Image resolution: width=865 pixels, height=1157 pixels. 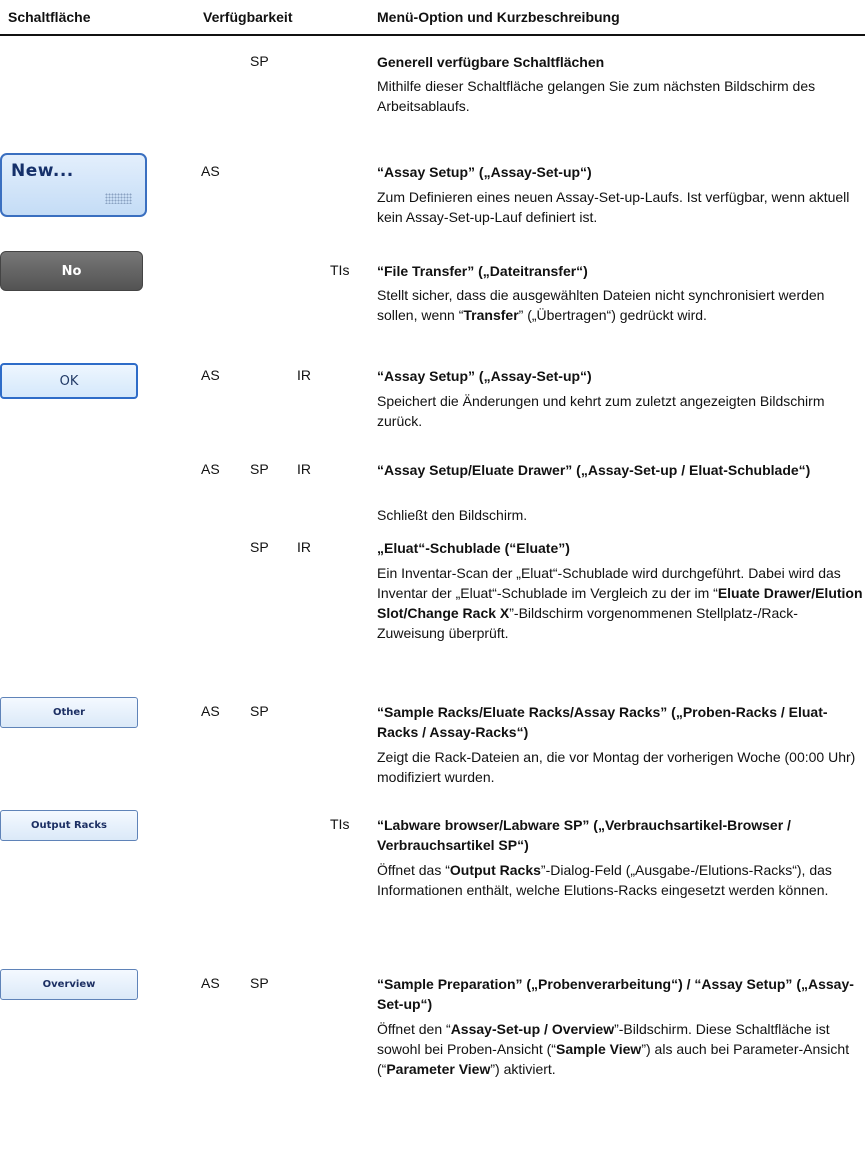 What do you see at coordinates (248, 17) in the screenshot?
I see `column-header-availability: Verfügbarkeit` at bounding box center [248, 17].